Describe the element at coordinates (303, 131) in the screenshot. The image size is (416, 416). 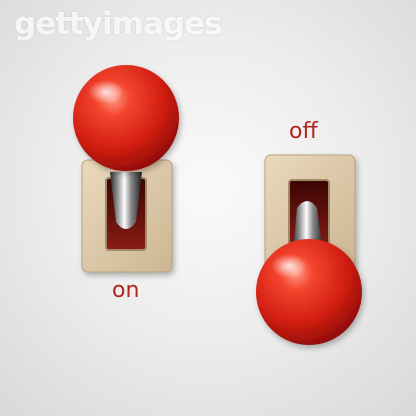
I see `switch-label-off: off` at that location.